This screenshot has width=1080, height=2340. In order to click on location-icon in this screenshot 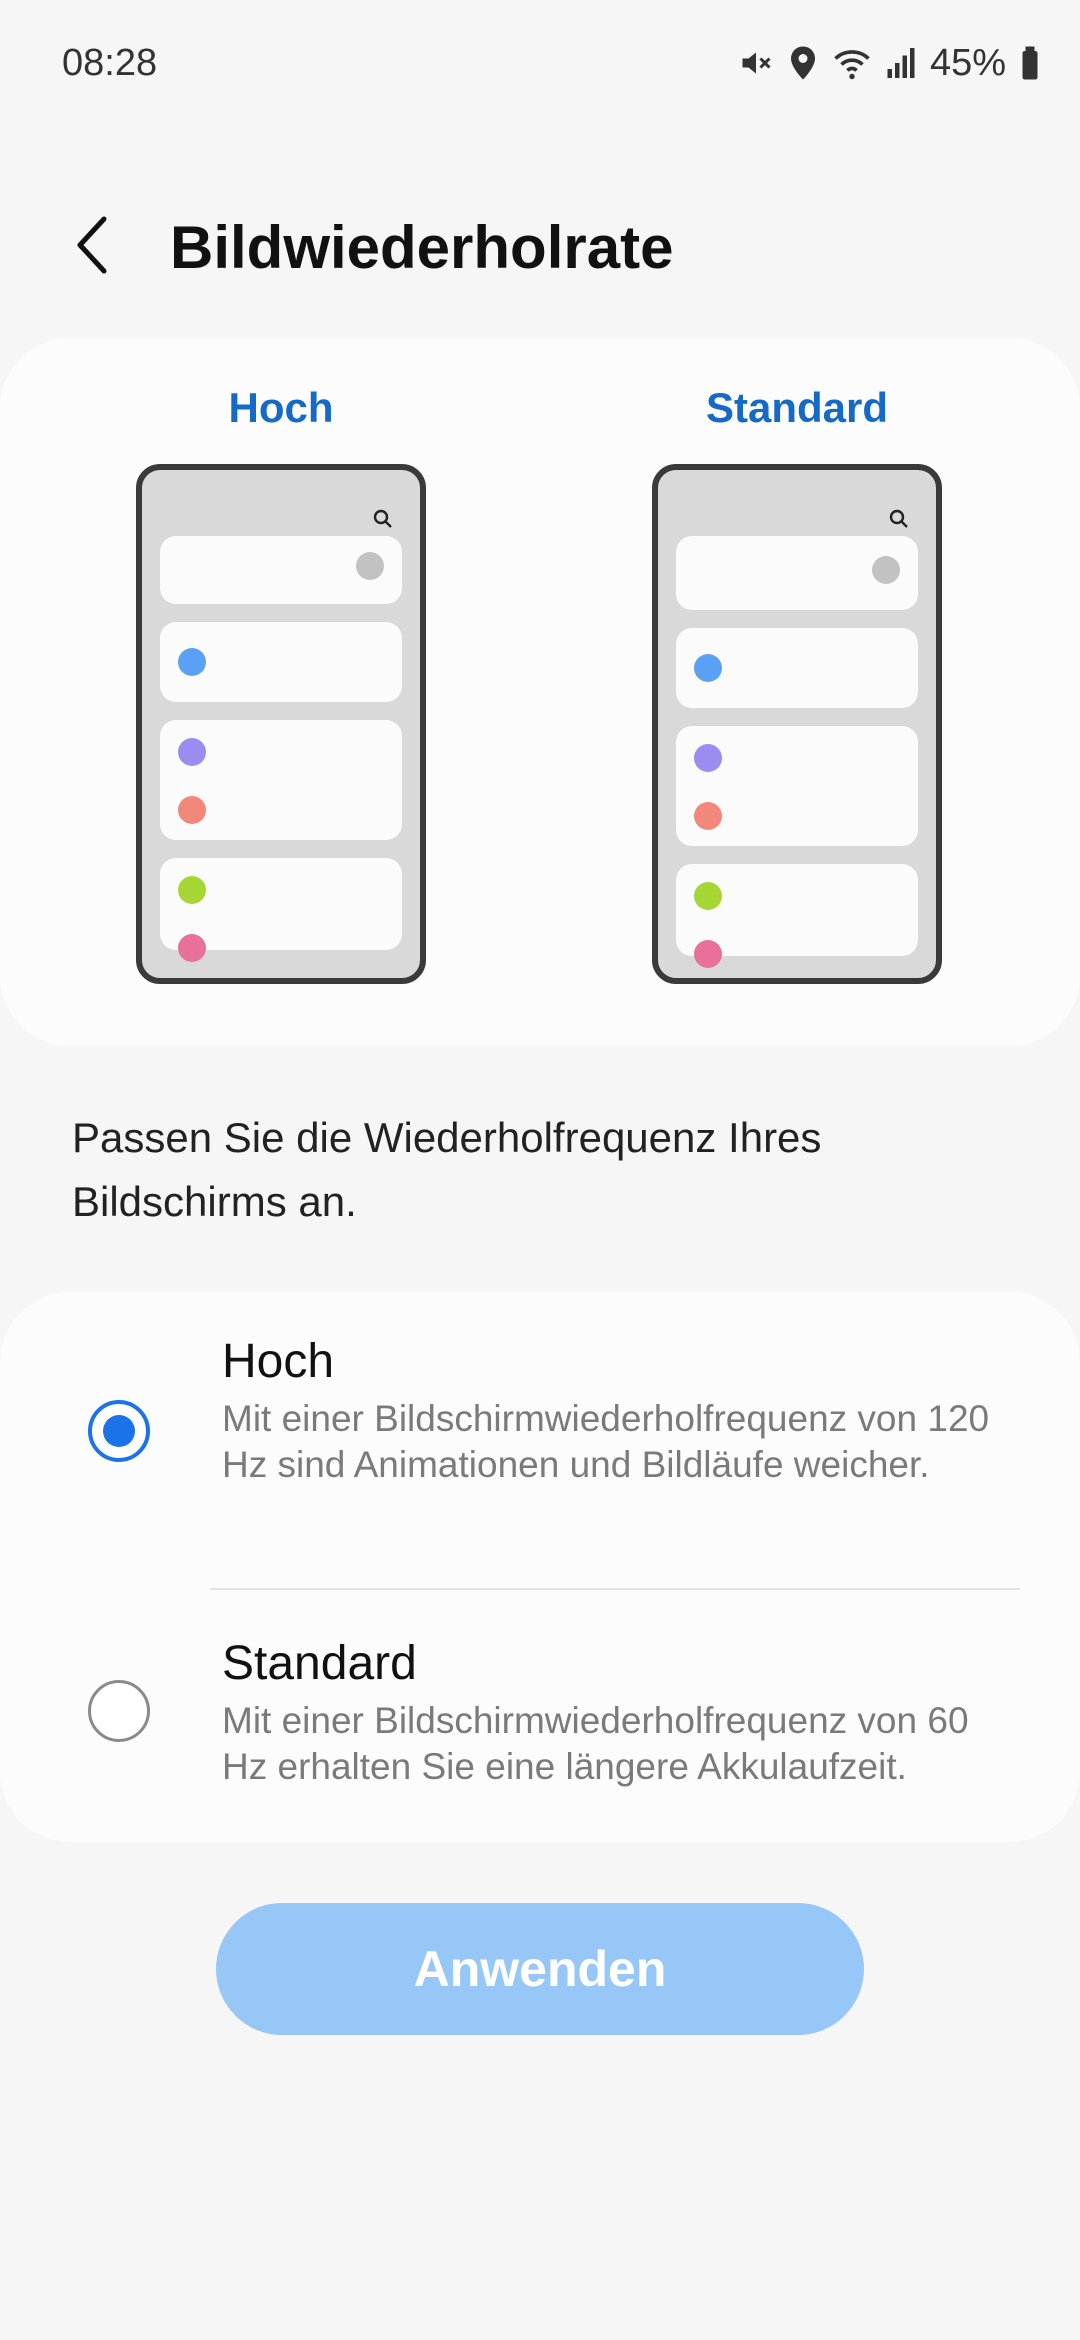, I will do `click(803, 63)`.